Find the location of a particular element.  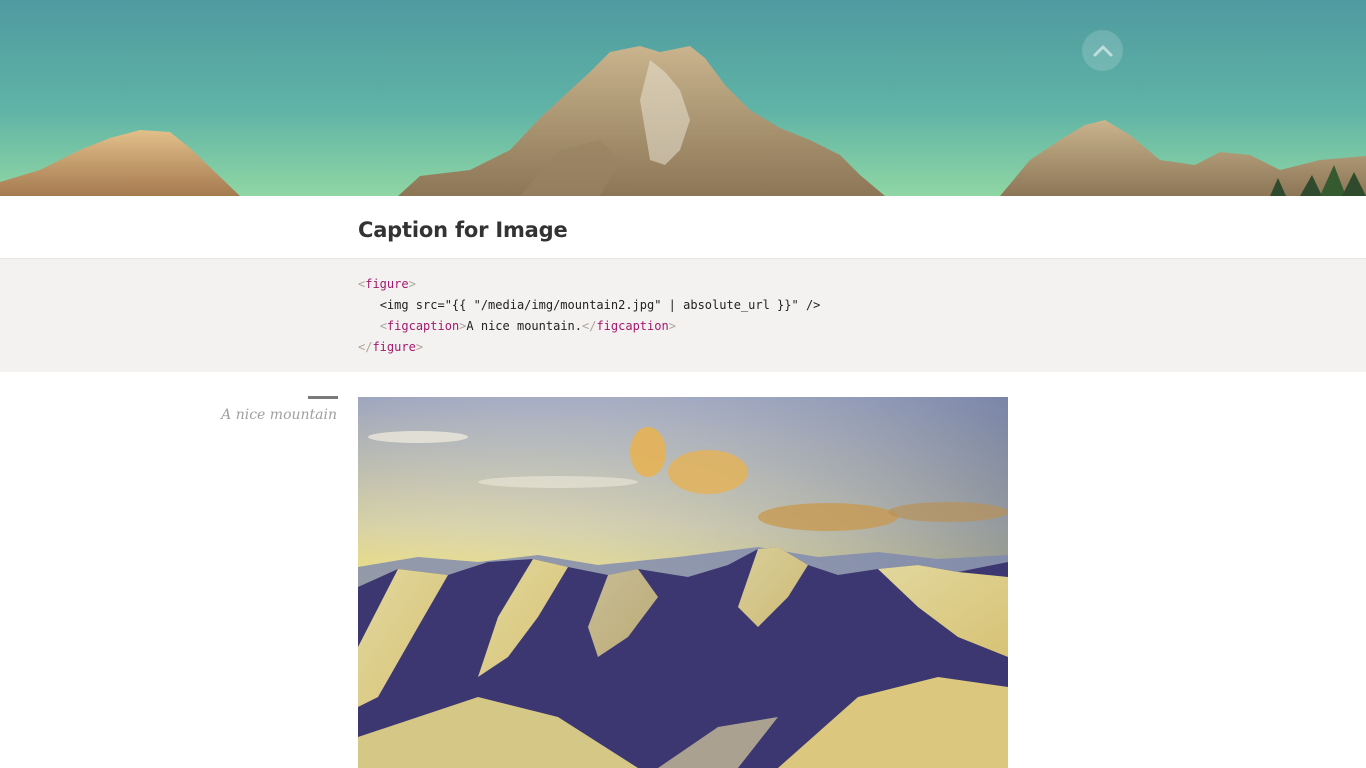

chevron-up-icon is located at coordinates (1102, 50).